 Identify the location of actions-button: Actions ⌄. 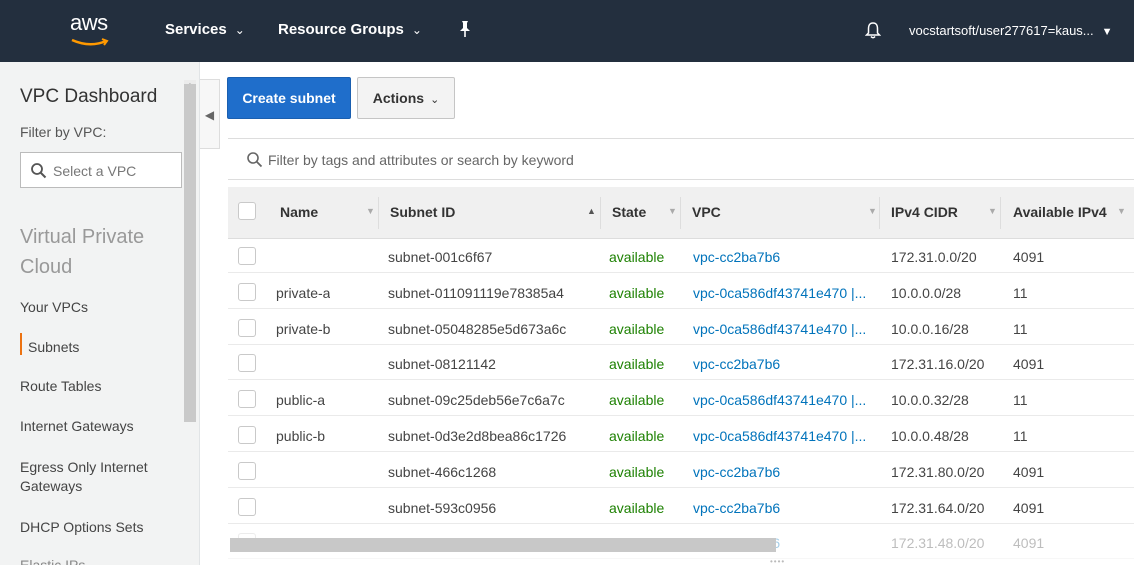
(406, 98).